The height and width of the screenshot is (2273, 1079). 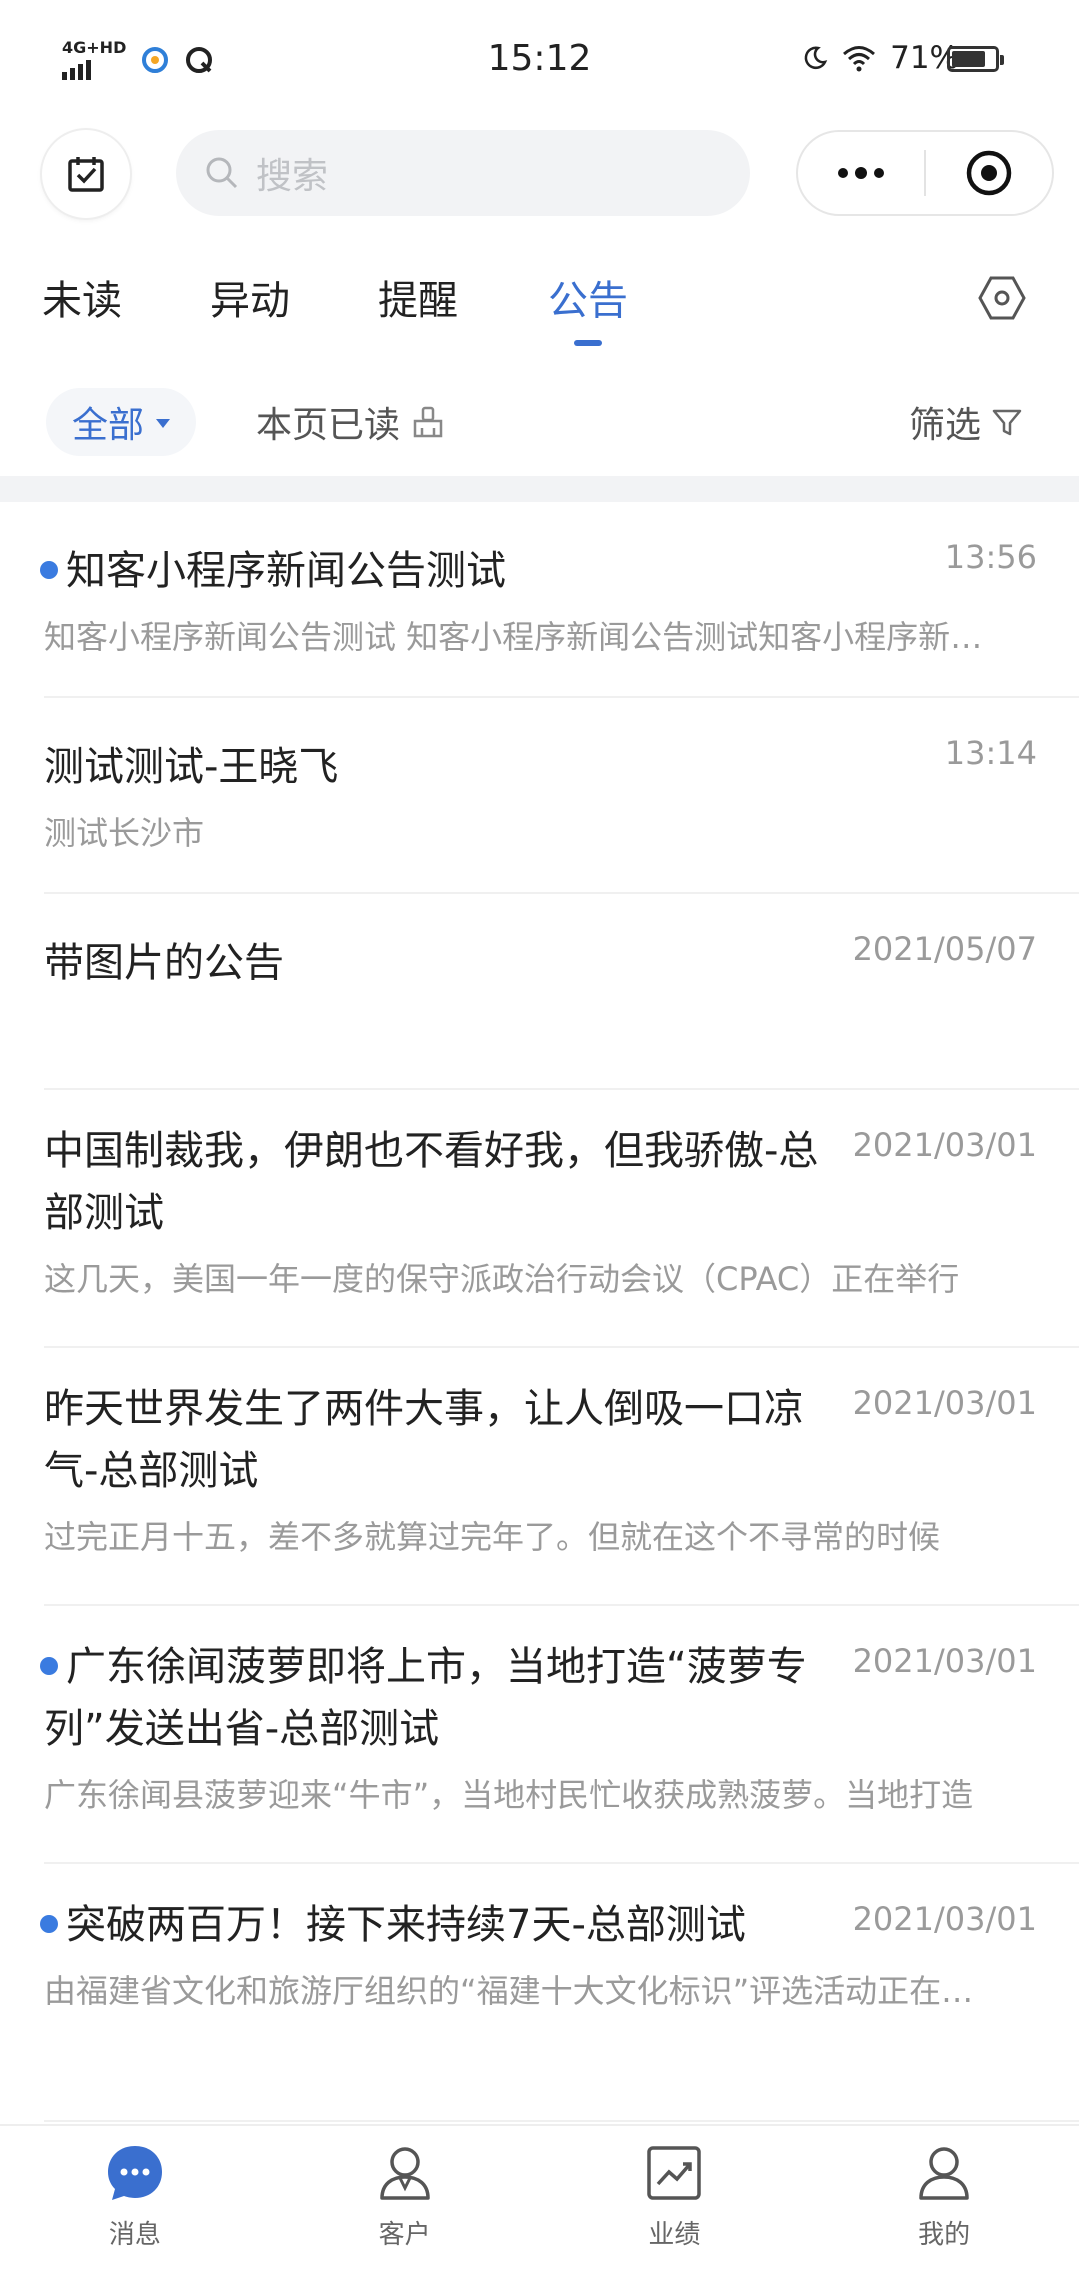 What do you see at coordinates (944, 425) in the screenshot?
I see `filter-label: 筛选` at bounding box center [944, 425].